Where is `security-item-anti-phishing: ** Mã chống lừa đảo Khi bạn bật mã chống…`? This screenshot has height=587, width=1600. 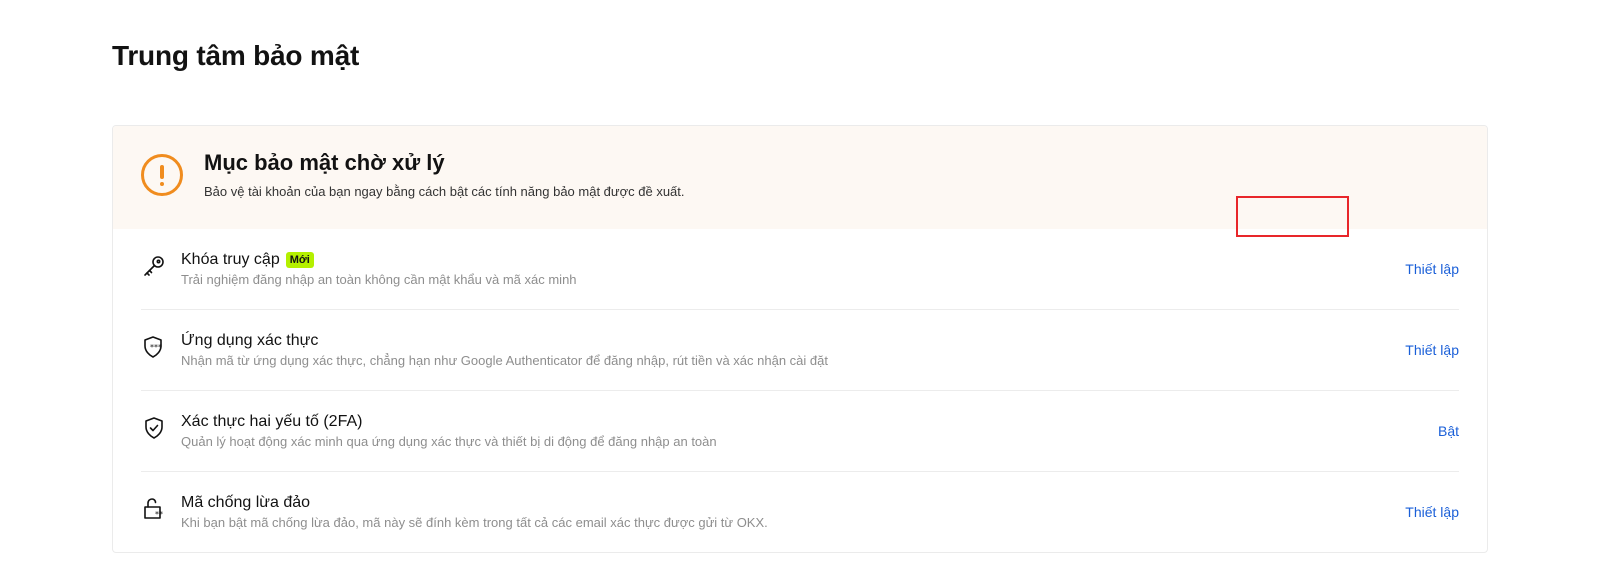
security-item-anti-phishing: ** Mã chống lừa đảo Khi bạn bật mã chống… is located at coordinates (800, 512).